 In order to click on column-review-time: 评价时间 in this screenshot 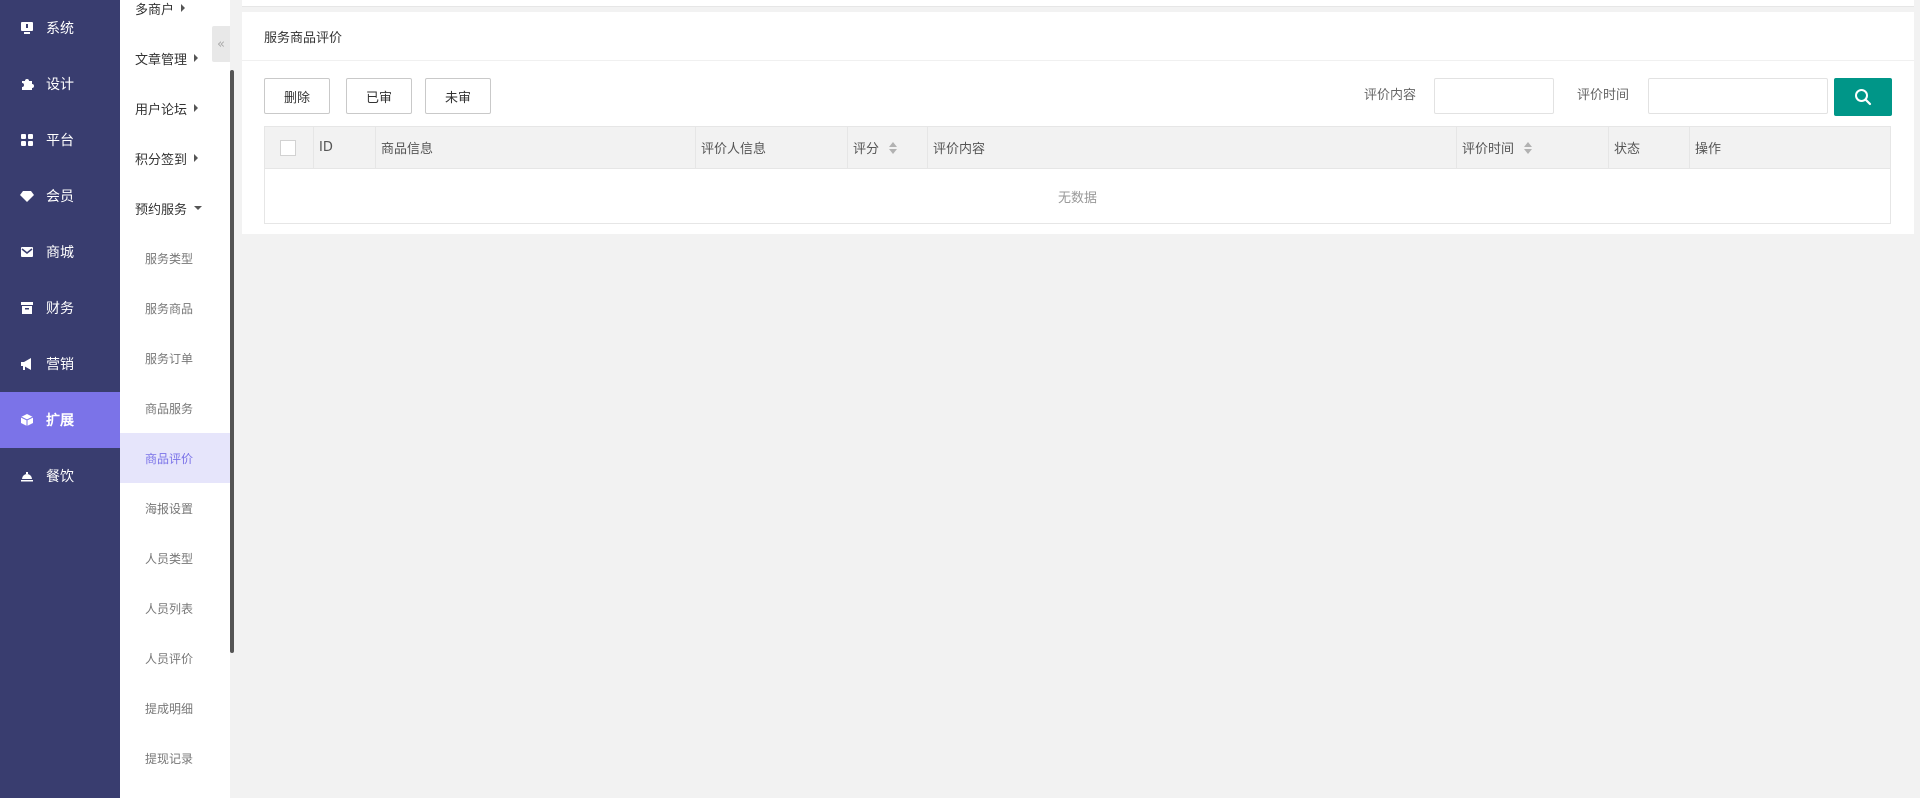, I will do `click(1533, 147)`.